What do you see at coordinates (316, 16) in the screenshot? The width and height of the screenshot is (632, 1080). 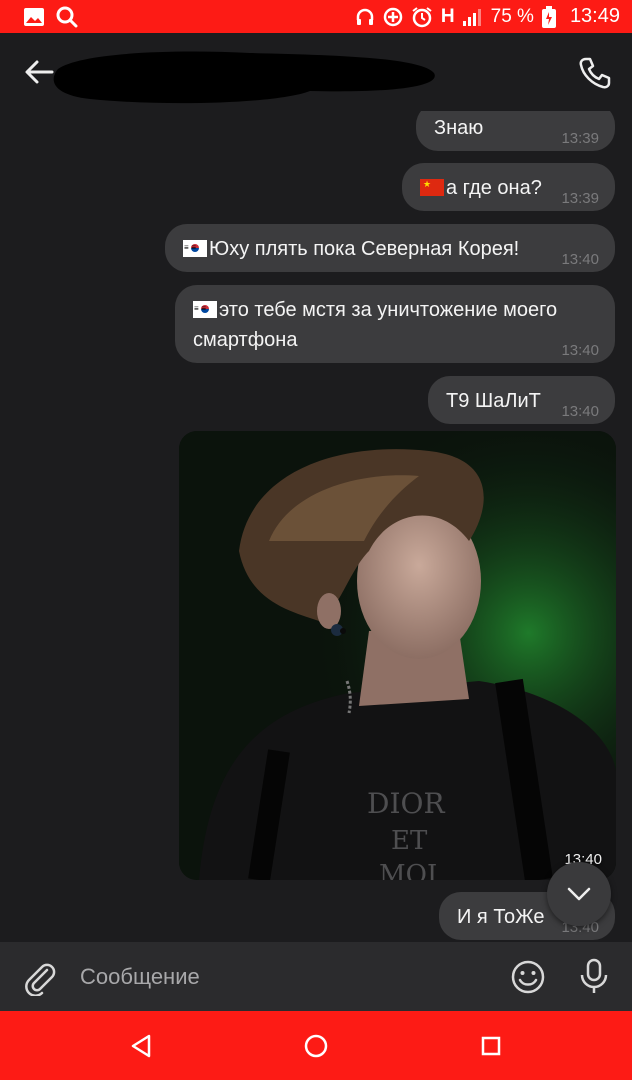 I see `status-bar: H 75 % 13:49` at bounding box center [316, 16].